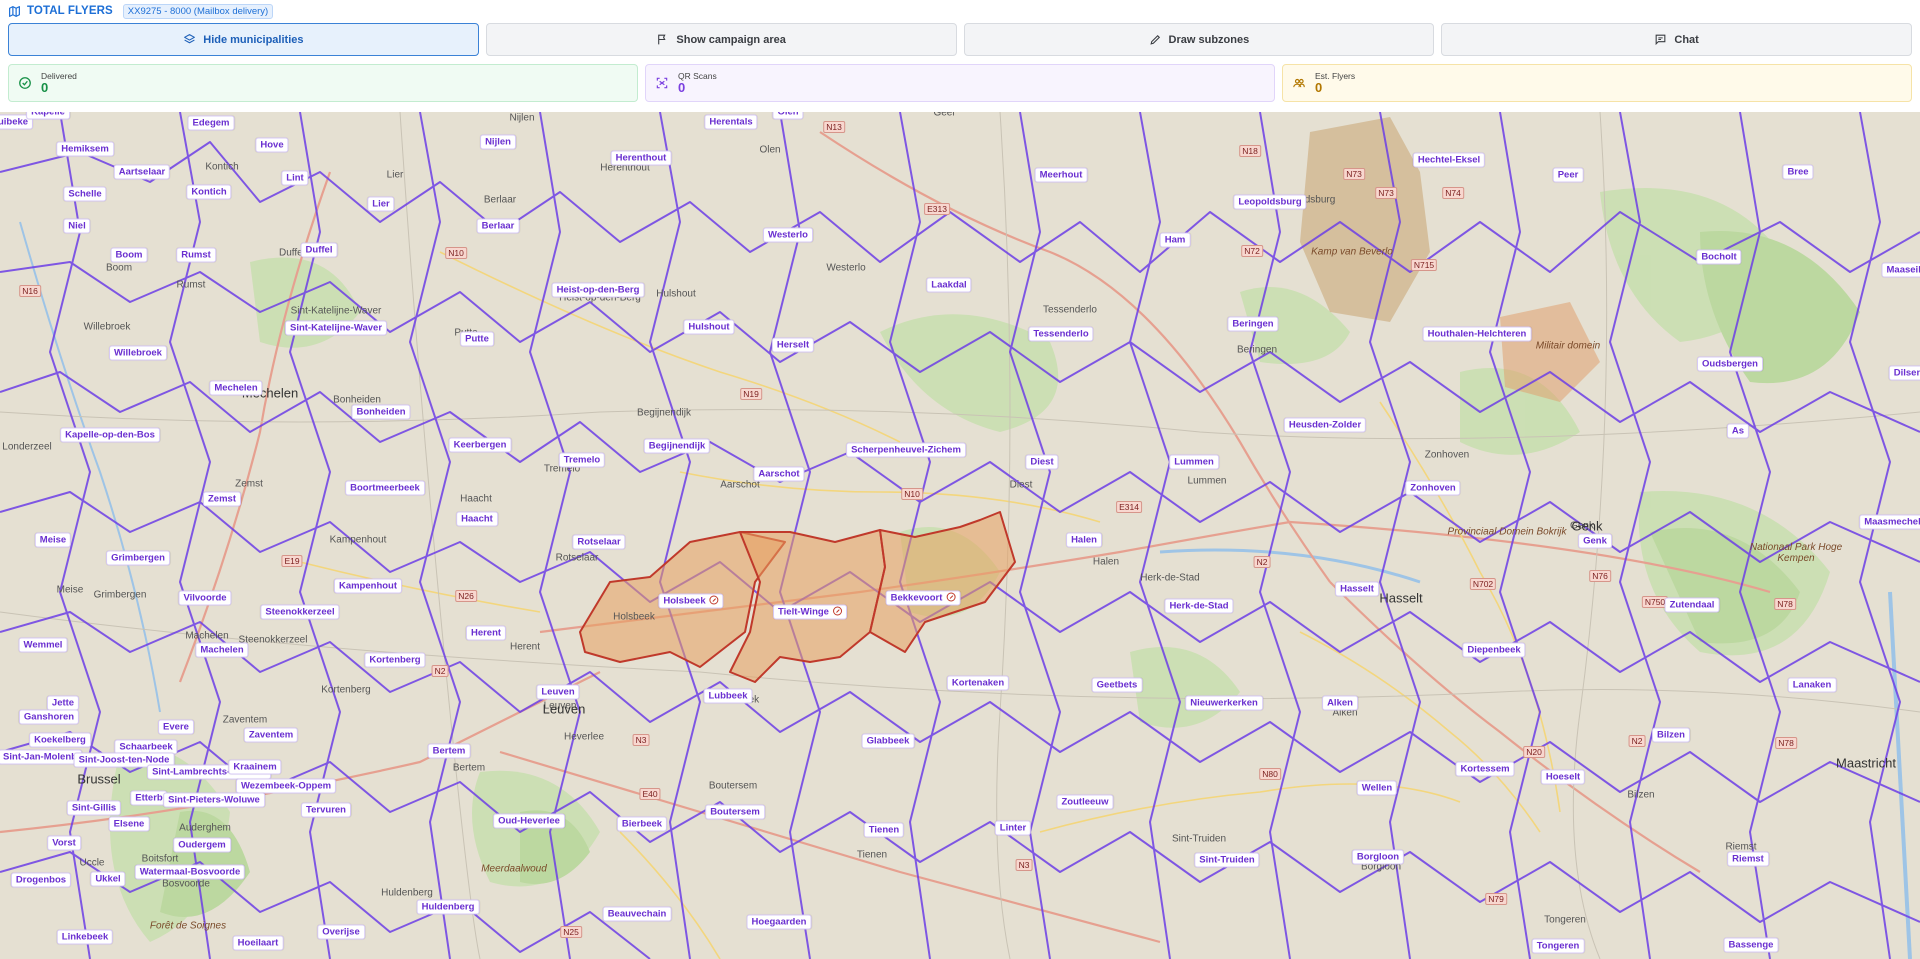  Describe the element at coordinates (810, 612) in the screenshot. I see `selected-municipality-tielt-winge: Tielt-Winge` at that location.